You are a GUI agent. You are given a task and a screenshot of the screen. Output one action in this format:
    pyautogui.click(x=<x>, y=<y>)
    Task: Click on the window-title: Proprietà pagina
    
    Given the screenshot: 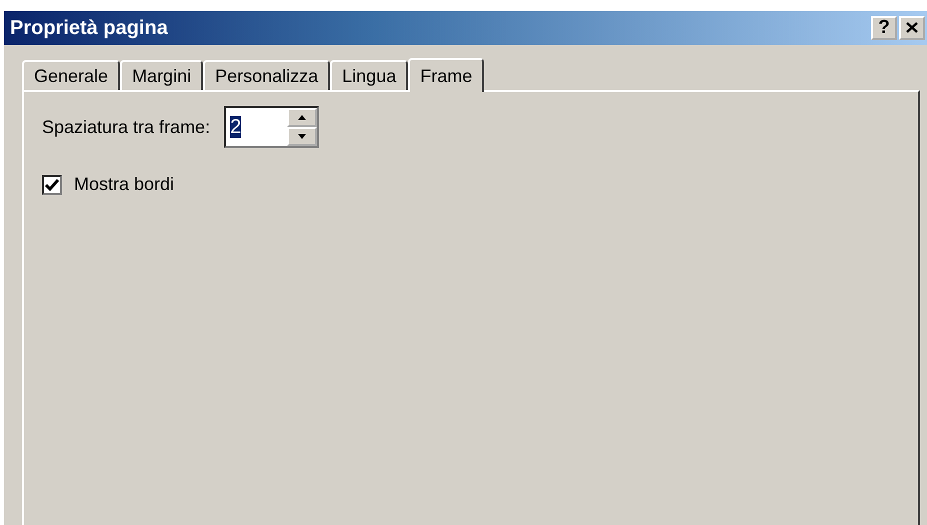 What is the action you would take?
    pyautogui.click(x=89, y=28)
    